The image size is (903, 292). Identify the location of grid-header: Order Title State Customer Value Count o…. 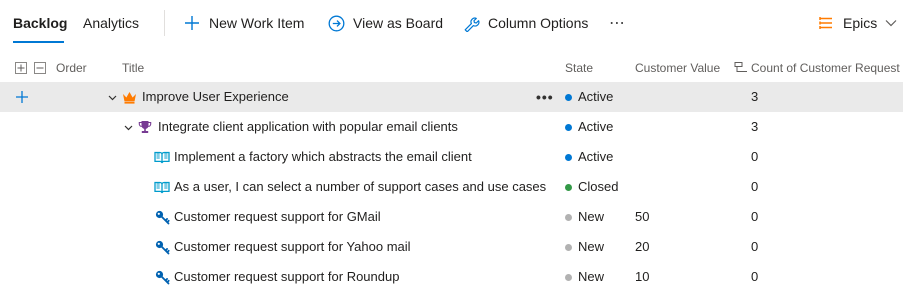
(451, 68).